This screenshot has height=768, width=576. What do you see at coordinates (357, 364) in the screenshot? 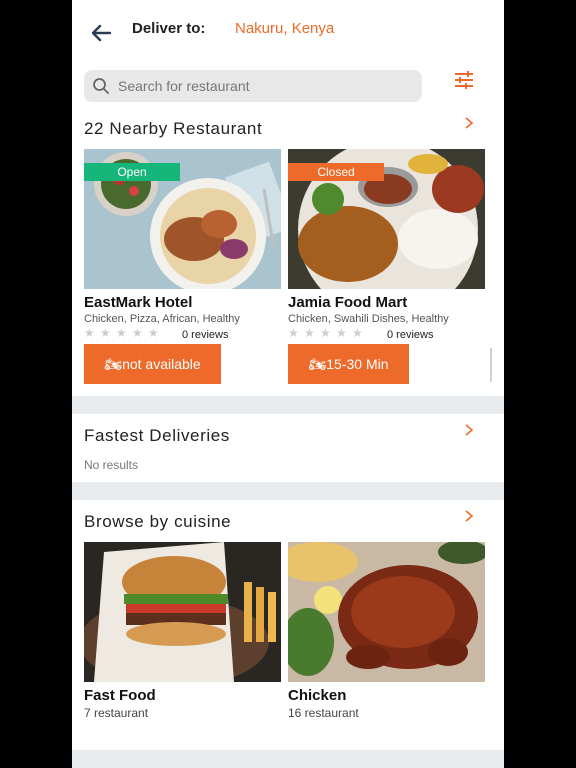
I see `delivery-time-label: 15-30 Min` at bounding box center [357, 364].